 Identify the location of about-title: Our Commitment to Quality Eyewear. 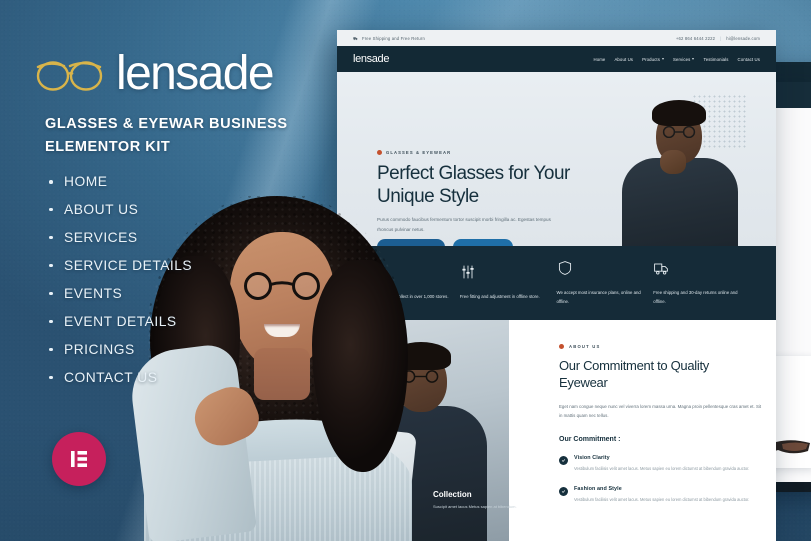
(634, 374).